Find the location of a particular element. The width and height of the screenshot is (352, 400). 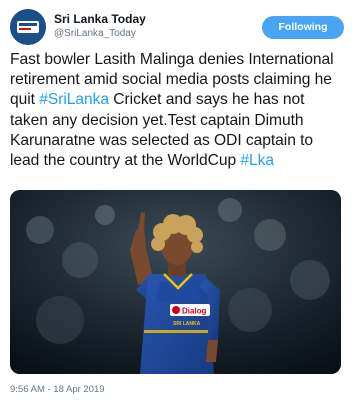

account-handle: @SriLanka_Today is located at coordinates (100, 34).